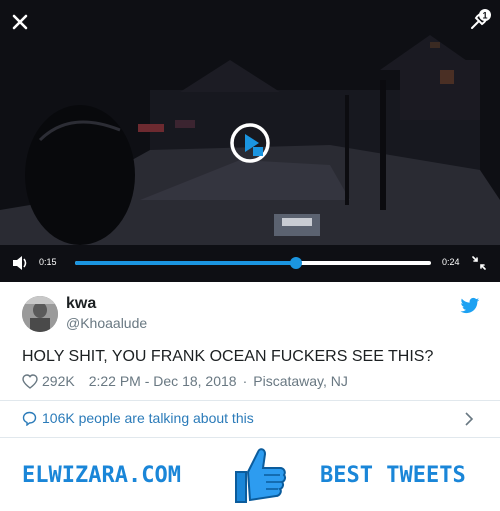  Describe the element at coordinates (106, 323) in the screenshot. I see `user-handle: @Khoaalude` at that location.